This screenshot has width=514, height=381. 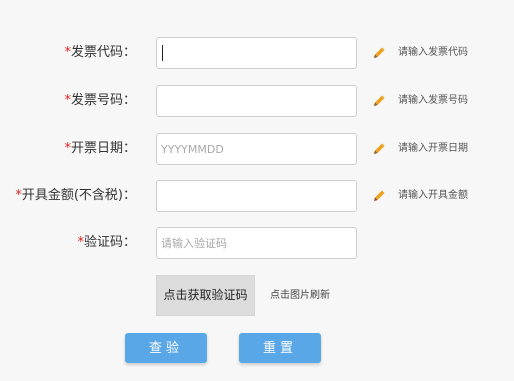 What do you see at coordinates (433, 52) in the screenshot?
I see `invoice-code-hint: 请输入发票代码` at bounding box center [433, 52].